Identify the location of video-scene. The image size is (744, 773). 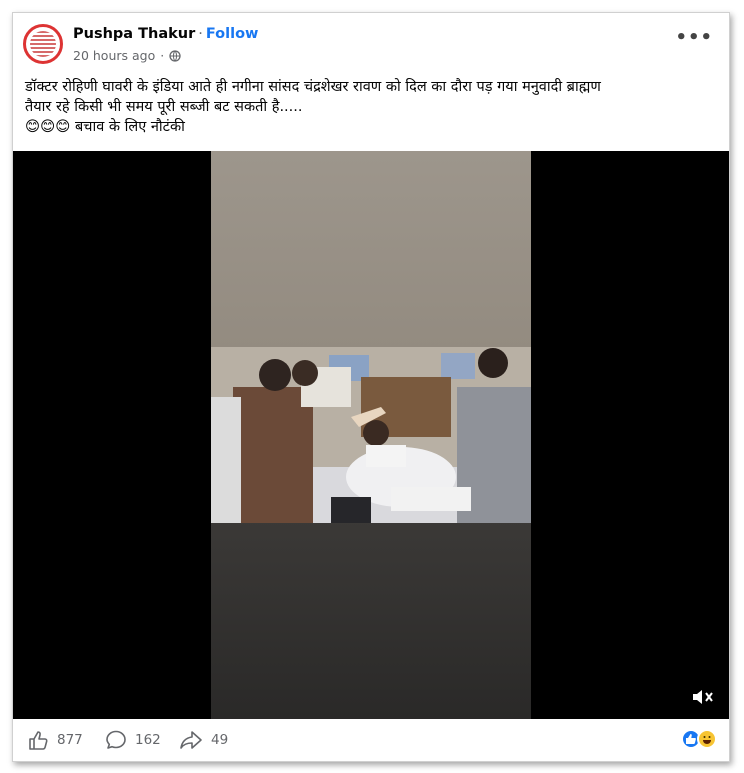
(371, 435).